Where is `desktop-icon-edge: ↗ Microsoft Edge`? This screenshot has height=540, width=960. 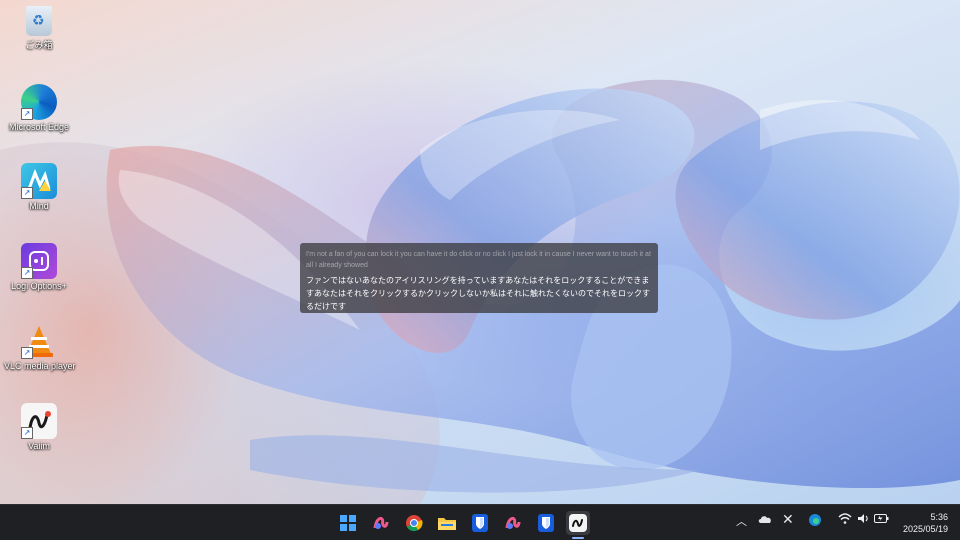 desktop-icon-edge: ↗ Microsoft Edge is located at coordinates (39, 108).